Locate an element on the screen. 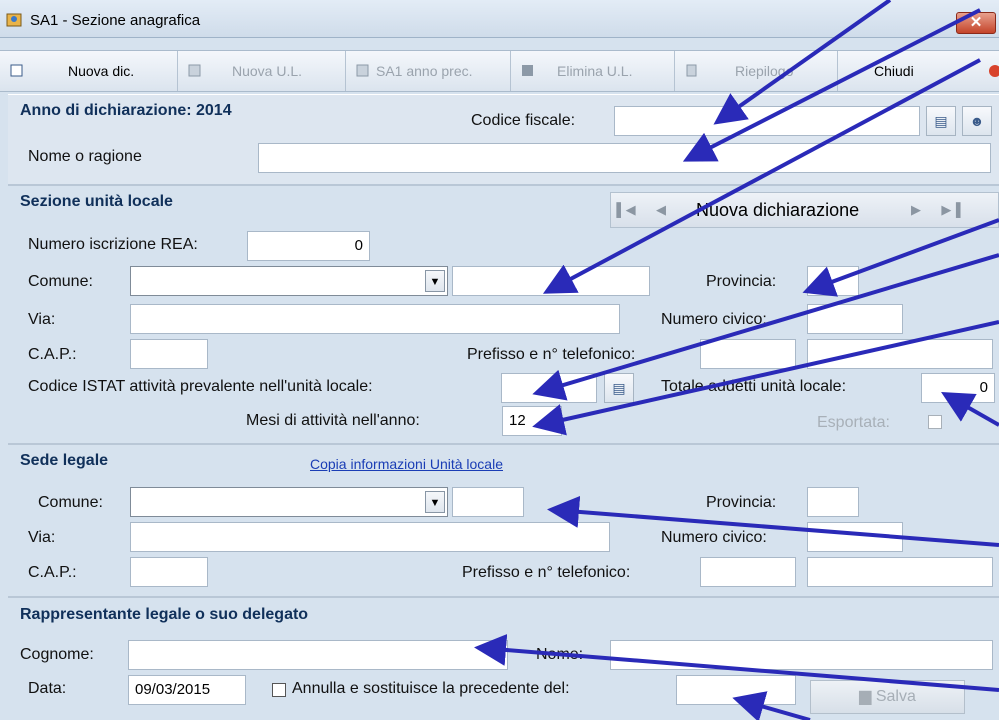  months-label: Mesi di attività nell'anno: is located at coordinates (333, 420).